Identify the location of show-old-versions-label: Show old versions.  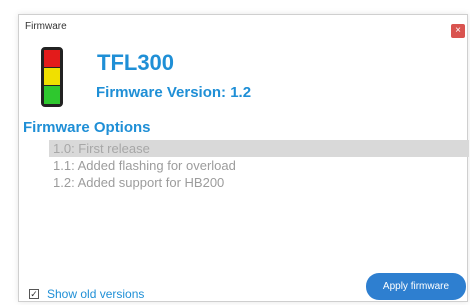
(95, 294).